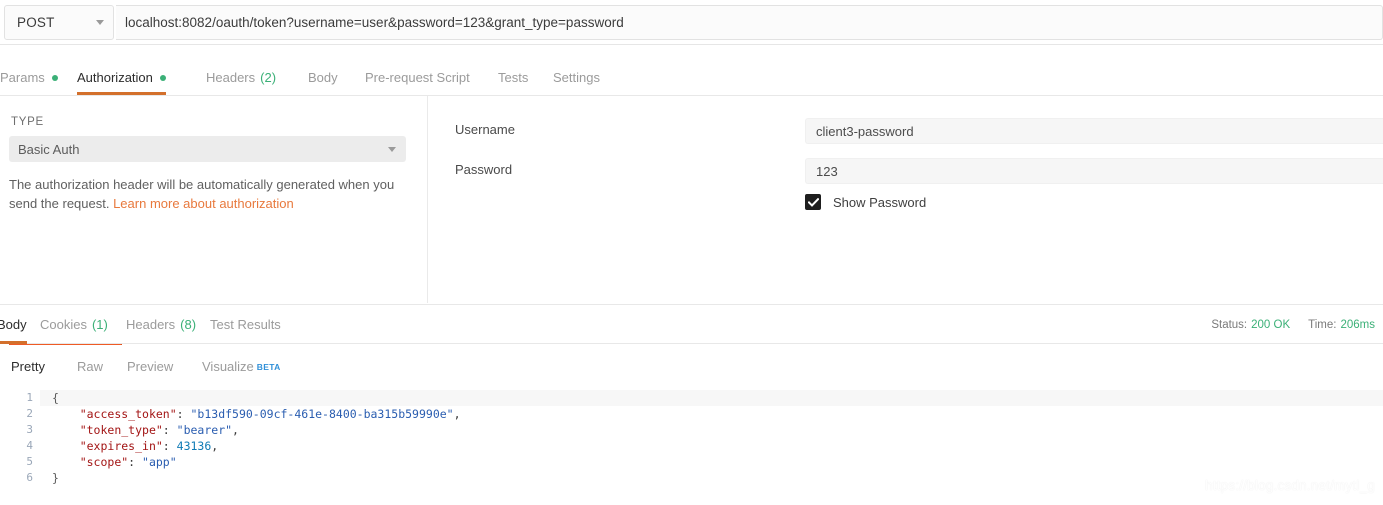 This screenshot has width=1383, height=505. Describe the element at coordinates (29, 397) in the screenshot. I see `line-number: 1` at that location.